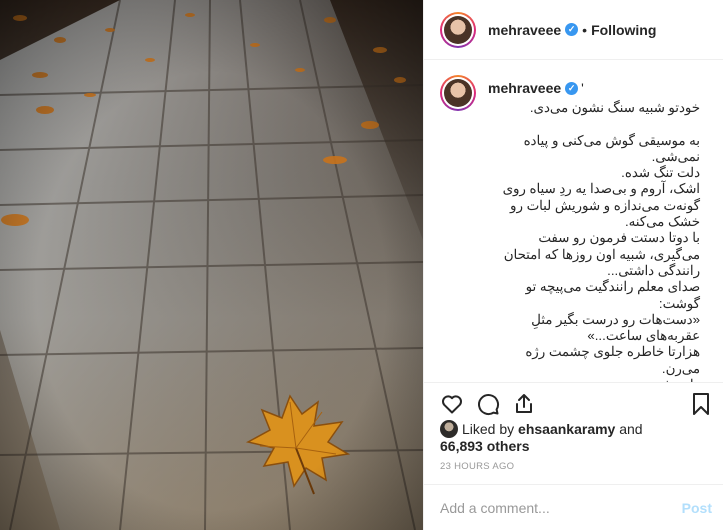 The height and width of the screenshot is (530, 723). I want to click on following-button: Following, so click(623, 30).